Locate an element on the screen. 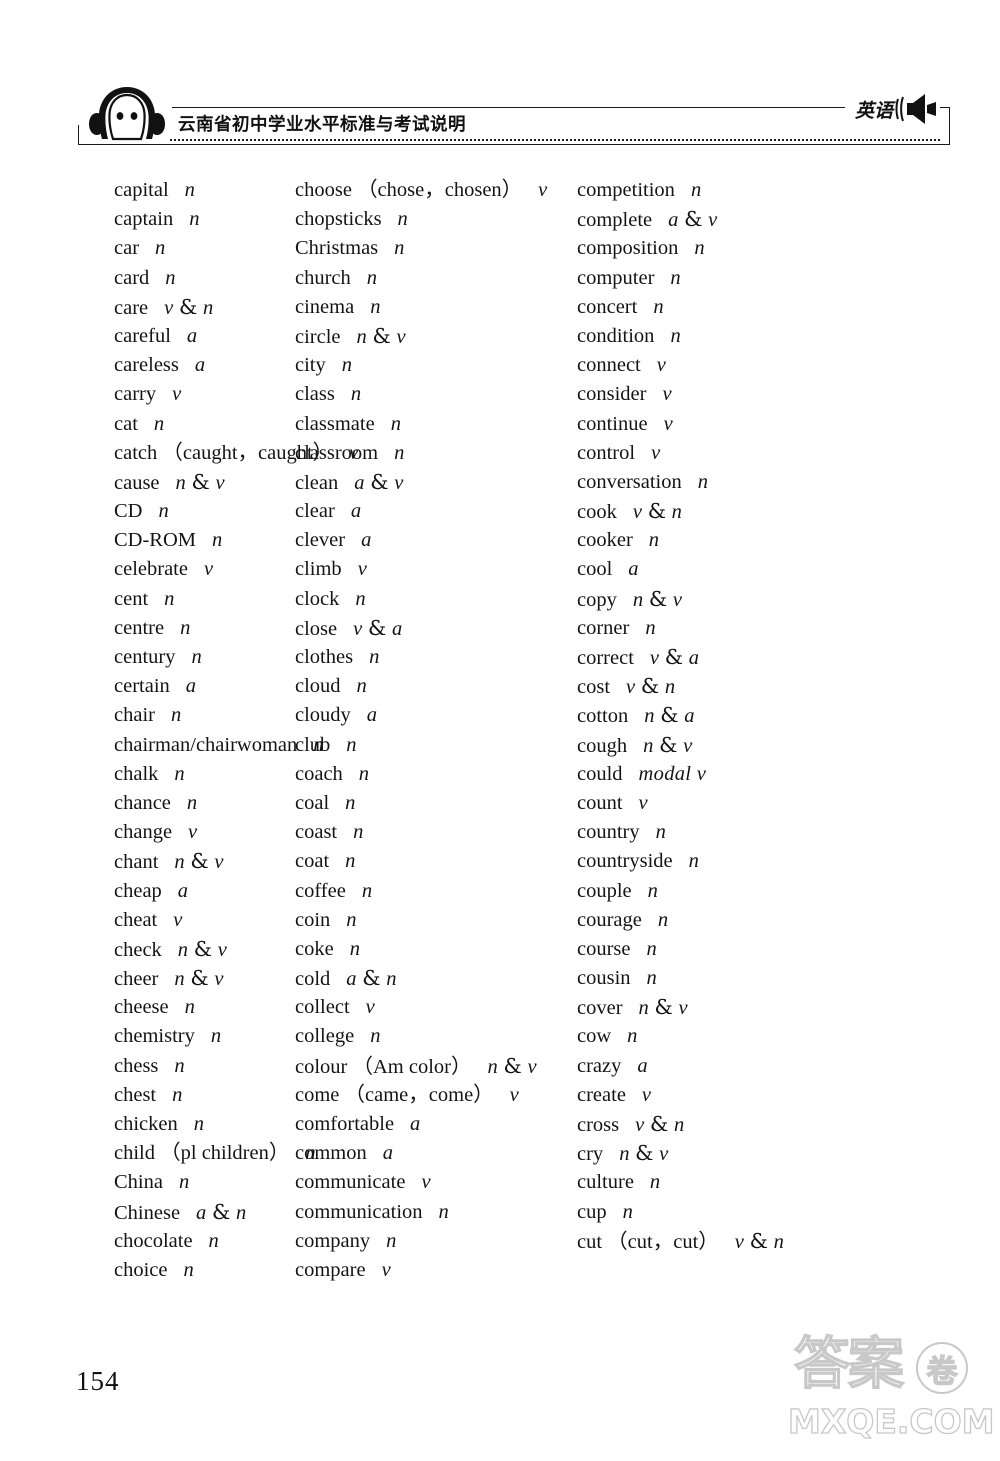  vocabulary-term: count is located at coordinates (600, 802).